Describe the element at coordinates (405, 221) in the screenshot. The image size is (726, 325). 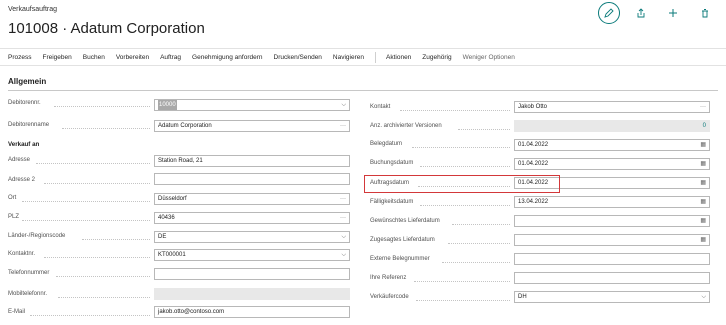
I see `label-gewuenschtes-lieferdatum: Gewünschtes Lieferdatum` at that location.